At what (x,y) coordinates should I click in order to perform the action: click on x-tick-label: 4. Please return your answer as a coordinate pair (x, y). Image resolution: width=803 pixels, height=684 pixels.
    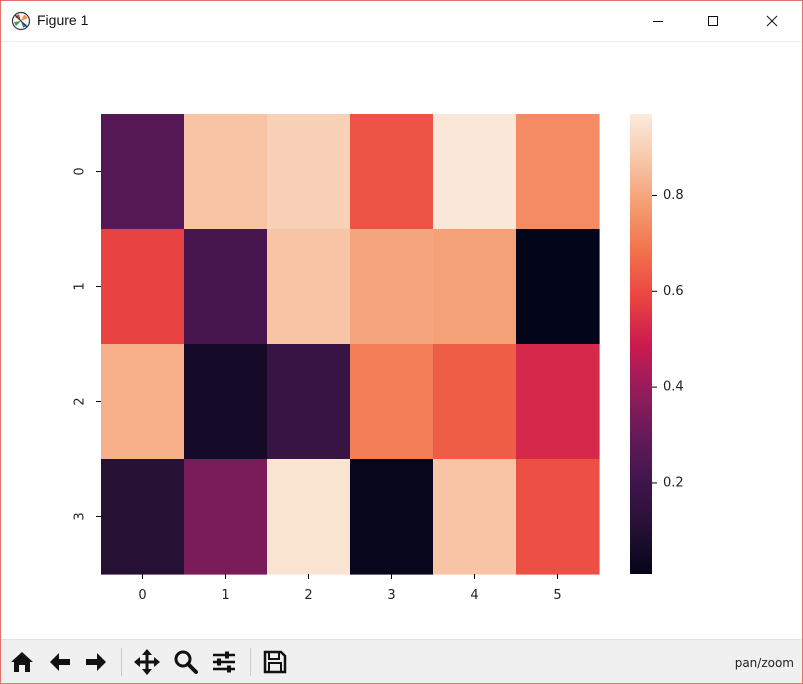
    Looking at the image, I should click on (474, 595).